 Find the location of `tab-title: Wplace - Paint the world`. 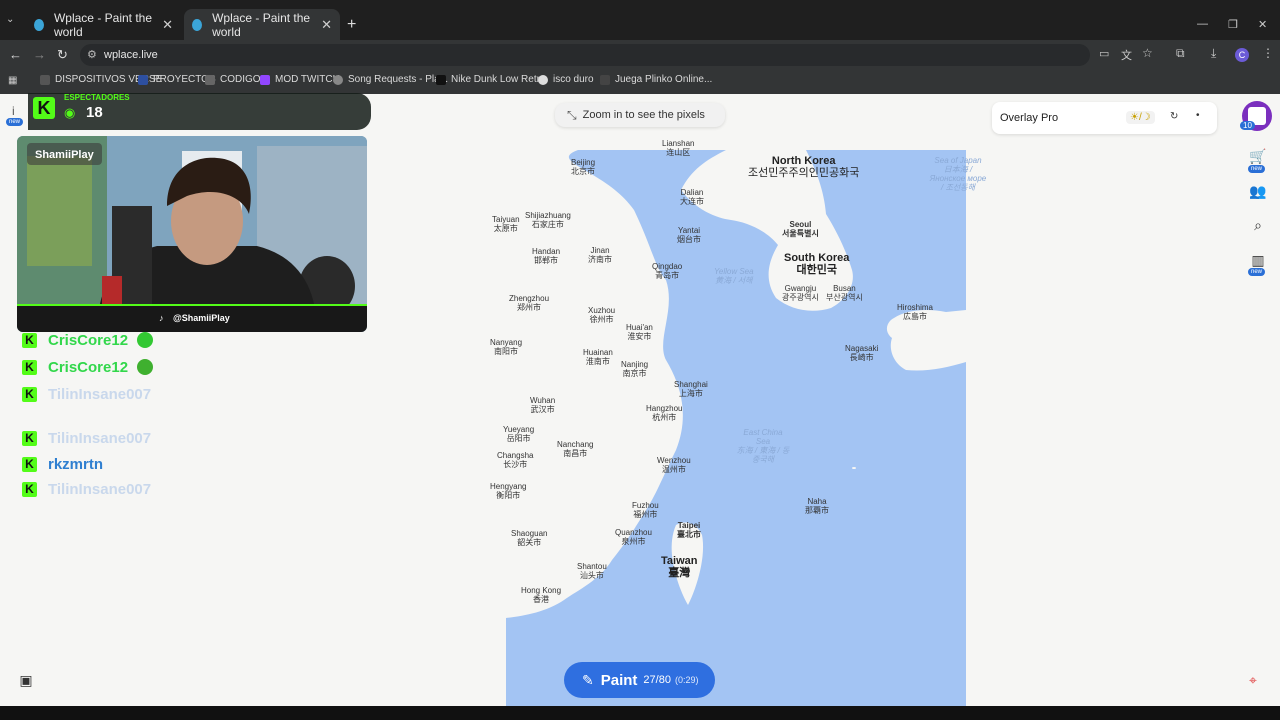

tab-title: Wplace - Paint the world is located at coordinates (103, 24).